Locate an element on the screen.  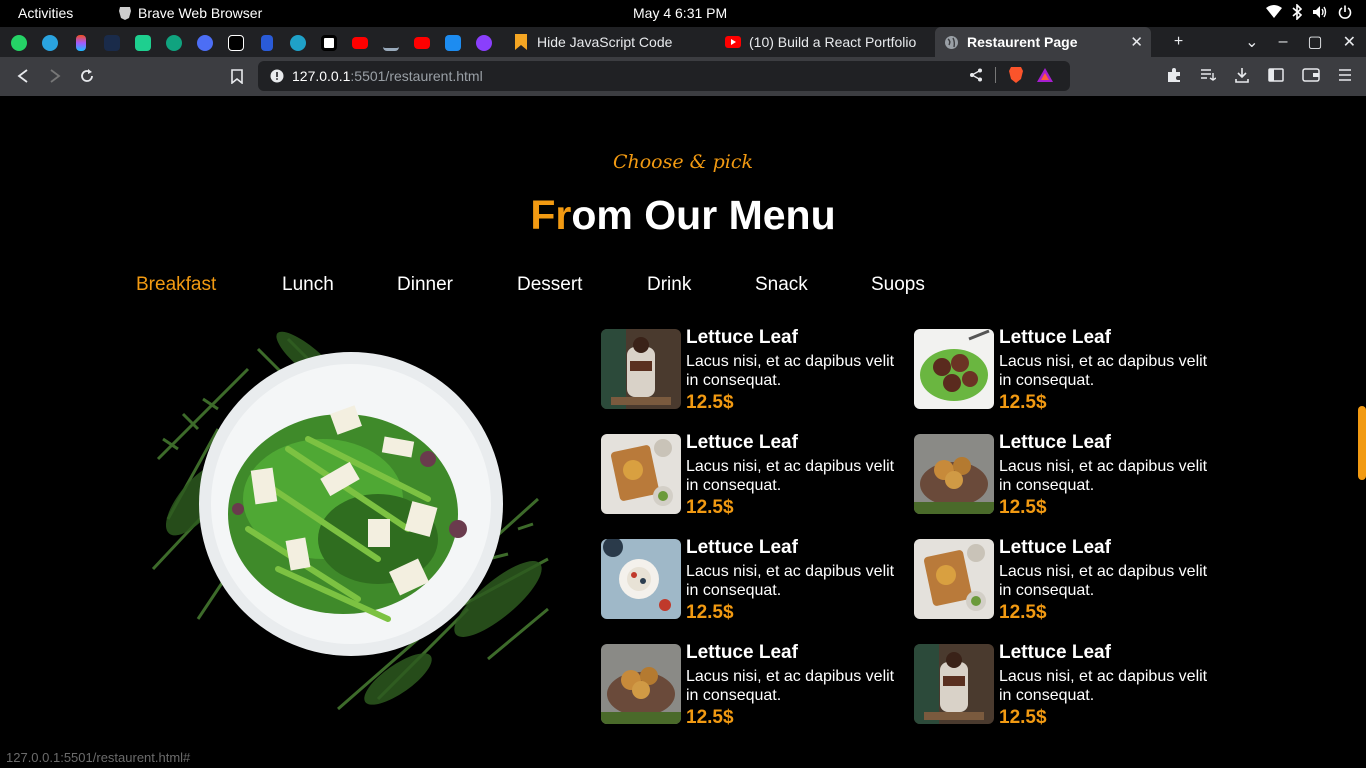
site-info-icon is located at coordinates (277, 78).